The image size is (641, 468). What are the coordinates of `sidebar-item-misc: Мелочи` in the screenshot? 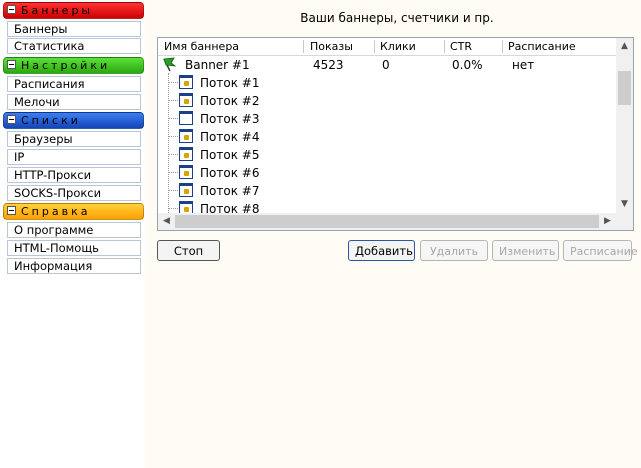 It's located at (74, 102).